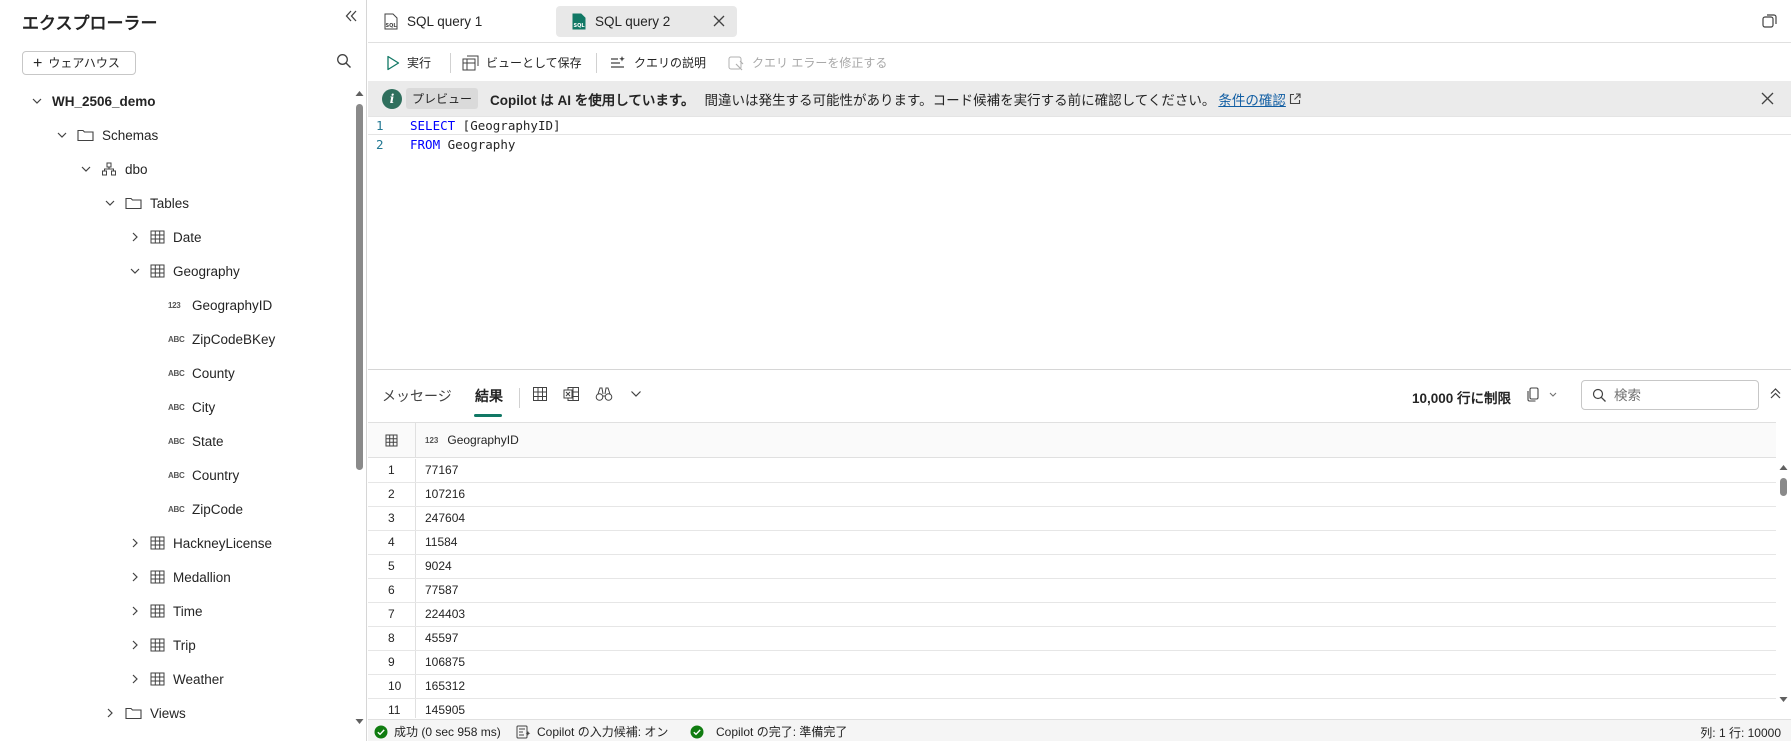 The height and width of the screenshot is (741, 1791). Describe the element at coordinates (437, 638) in the screenshot. I see `cell-geographyid: 45597` at that location.